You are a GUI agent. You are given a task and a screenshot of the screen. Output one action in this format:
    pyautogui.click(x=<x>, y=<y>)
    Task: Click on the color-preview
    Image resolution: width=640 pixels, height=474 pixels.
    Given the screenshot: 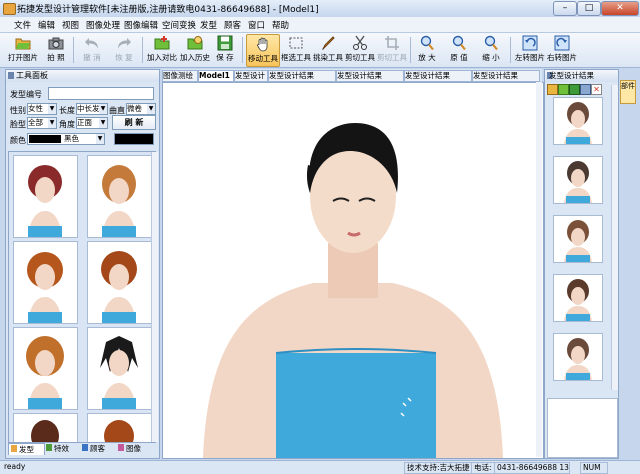 What is the action you would take?
    pyautogui.click(x=134, y=139)
    